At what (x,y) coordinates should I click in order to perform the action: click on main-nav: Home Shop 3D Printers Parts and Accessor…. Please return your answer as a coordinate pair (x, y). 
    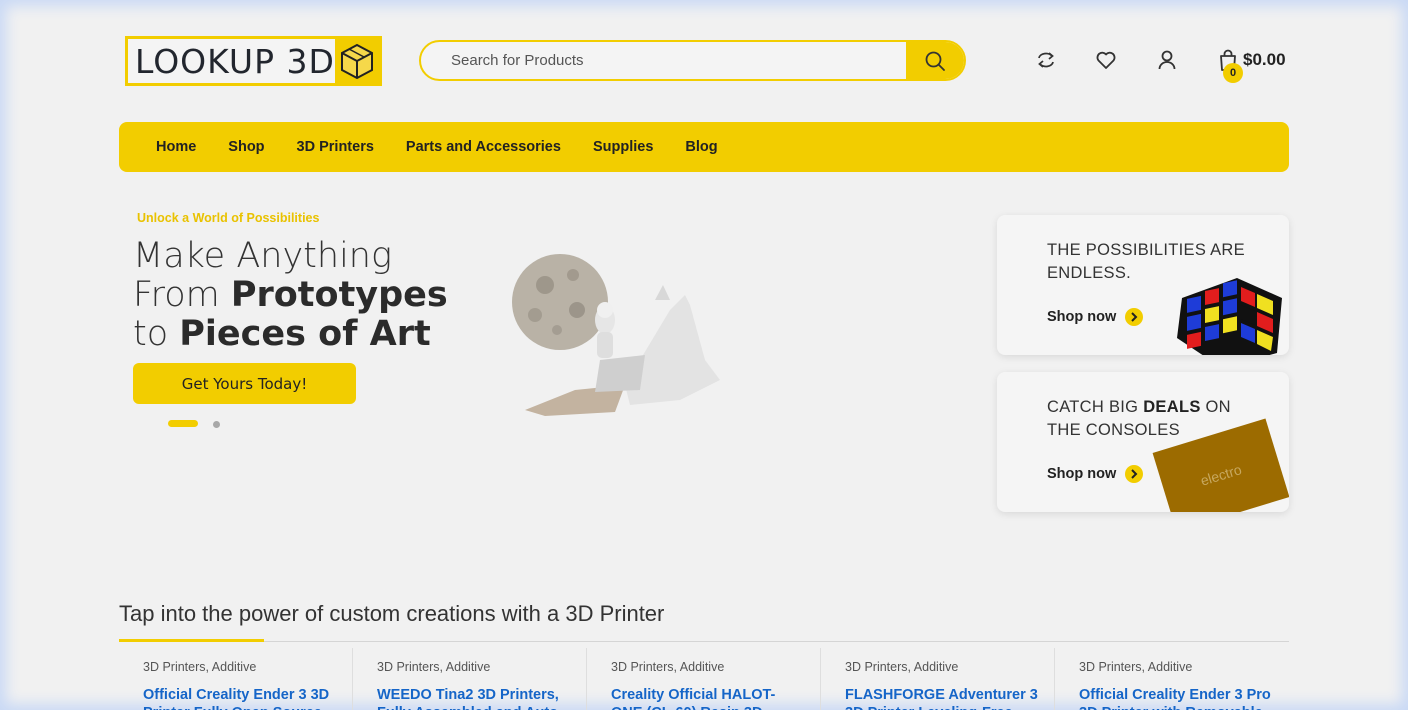
    Looking at the image, I should click on (704, 147).